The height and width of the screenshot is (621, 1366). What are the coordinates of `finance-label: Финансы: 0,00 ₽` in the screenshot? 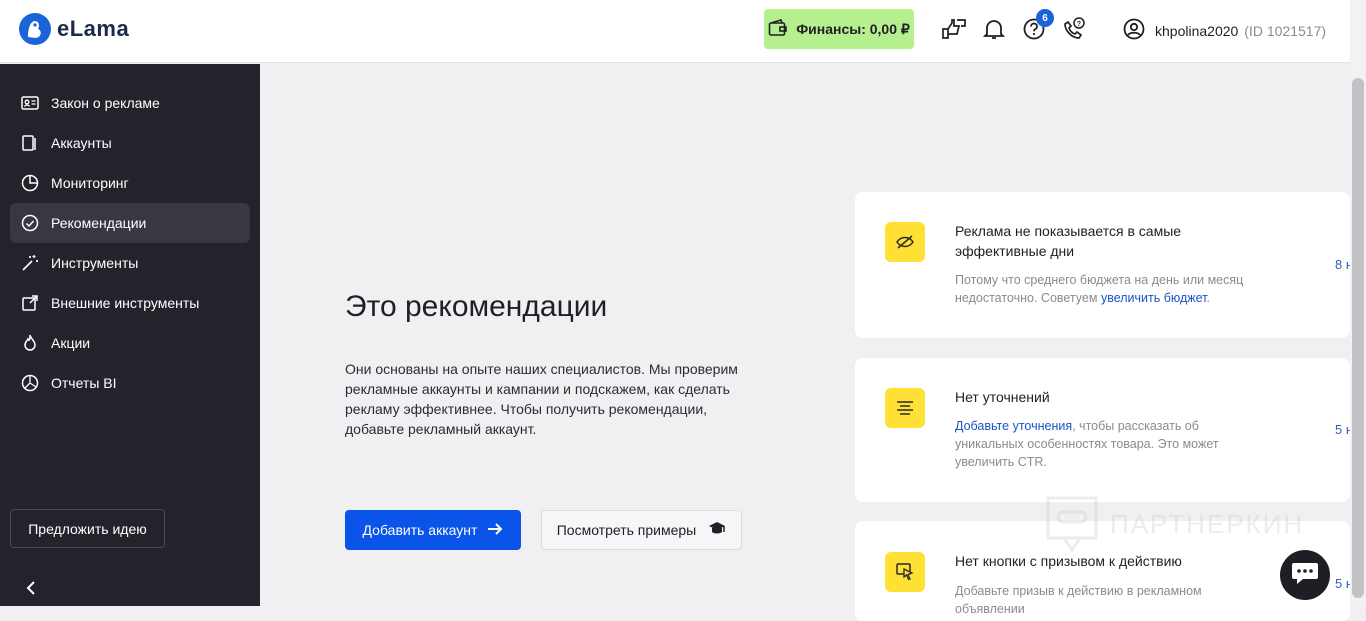 It's located at (853, 28).